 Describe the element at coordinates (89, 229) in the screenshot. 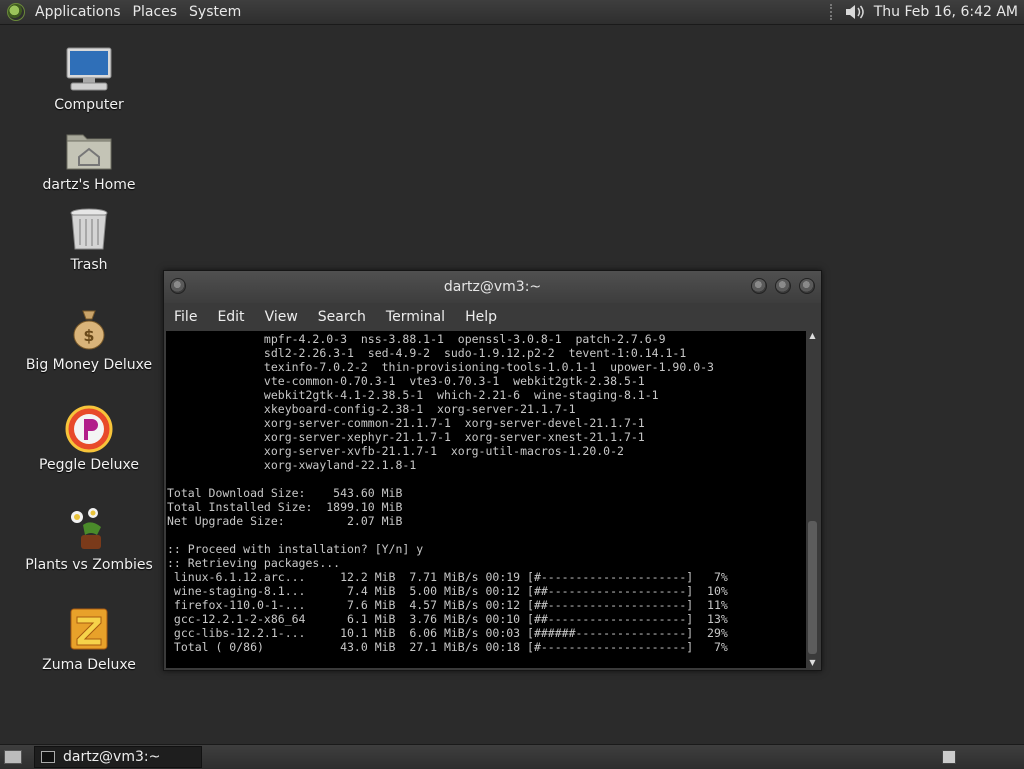

I see `trash-icon` at that location.